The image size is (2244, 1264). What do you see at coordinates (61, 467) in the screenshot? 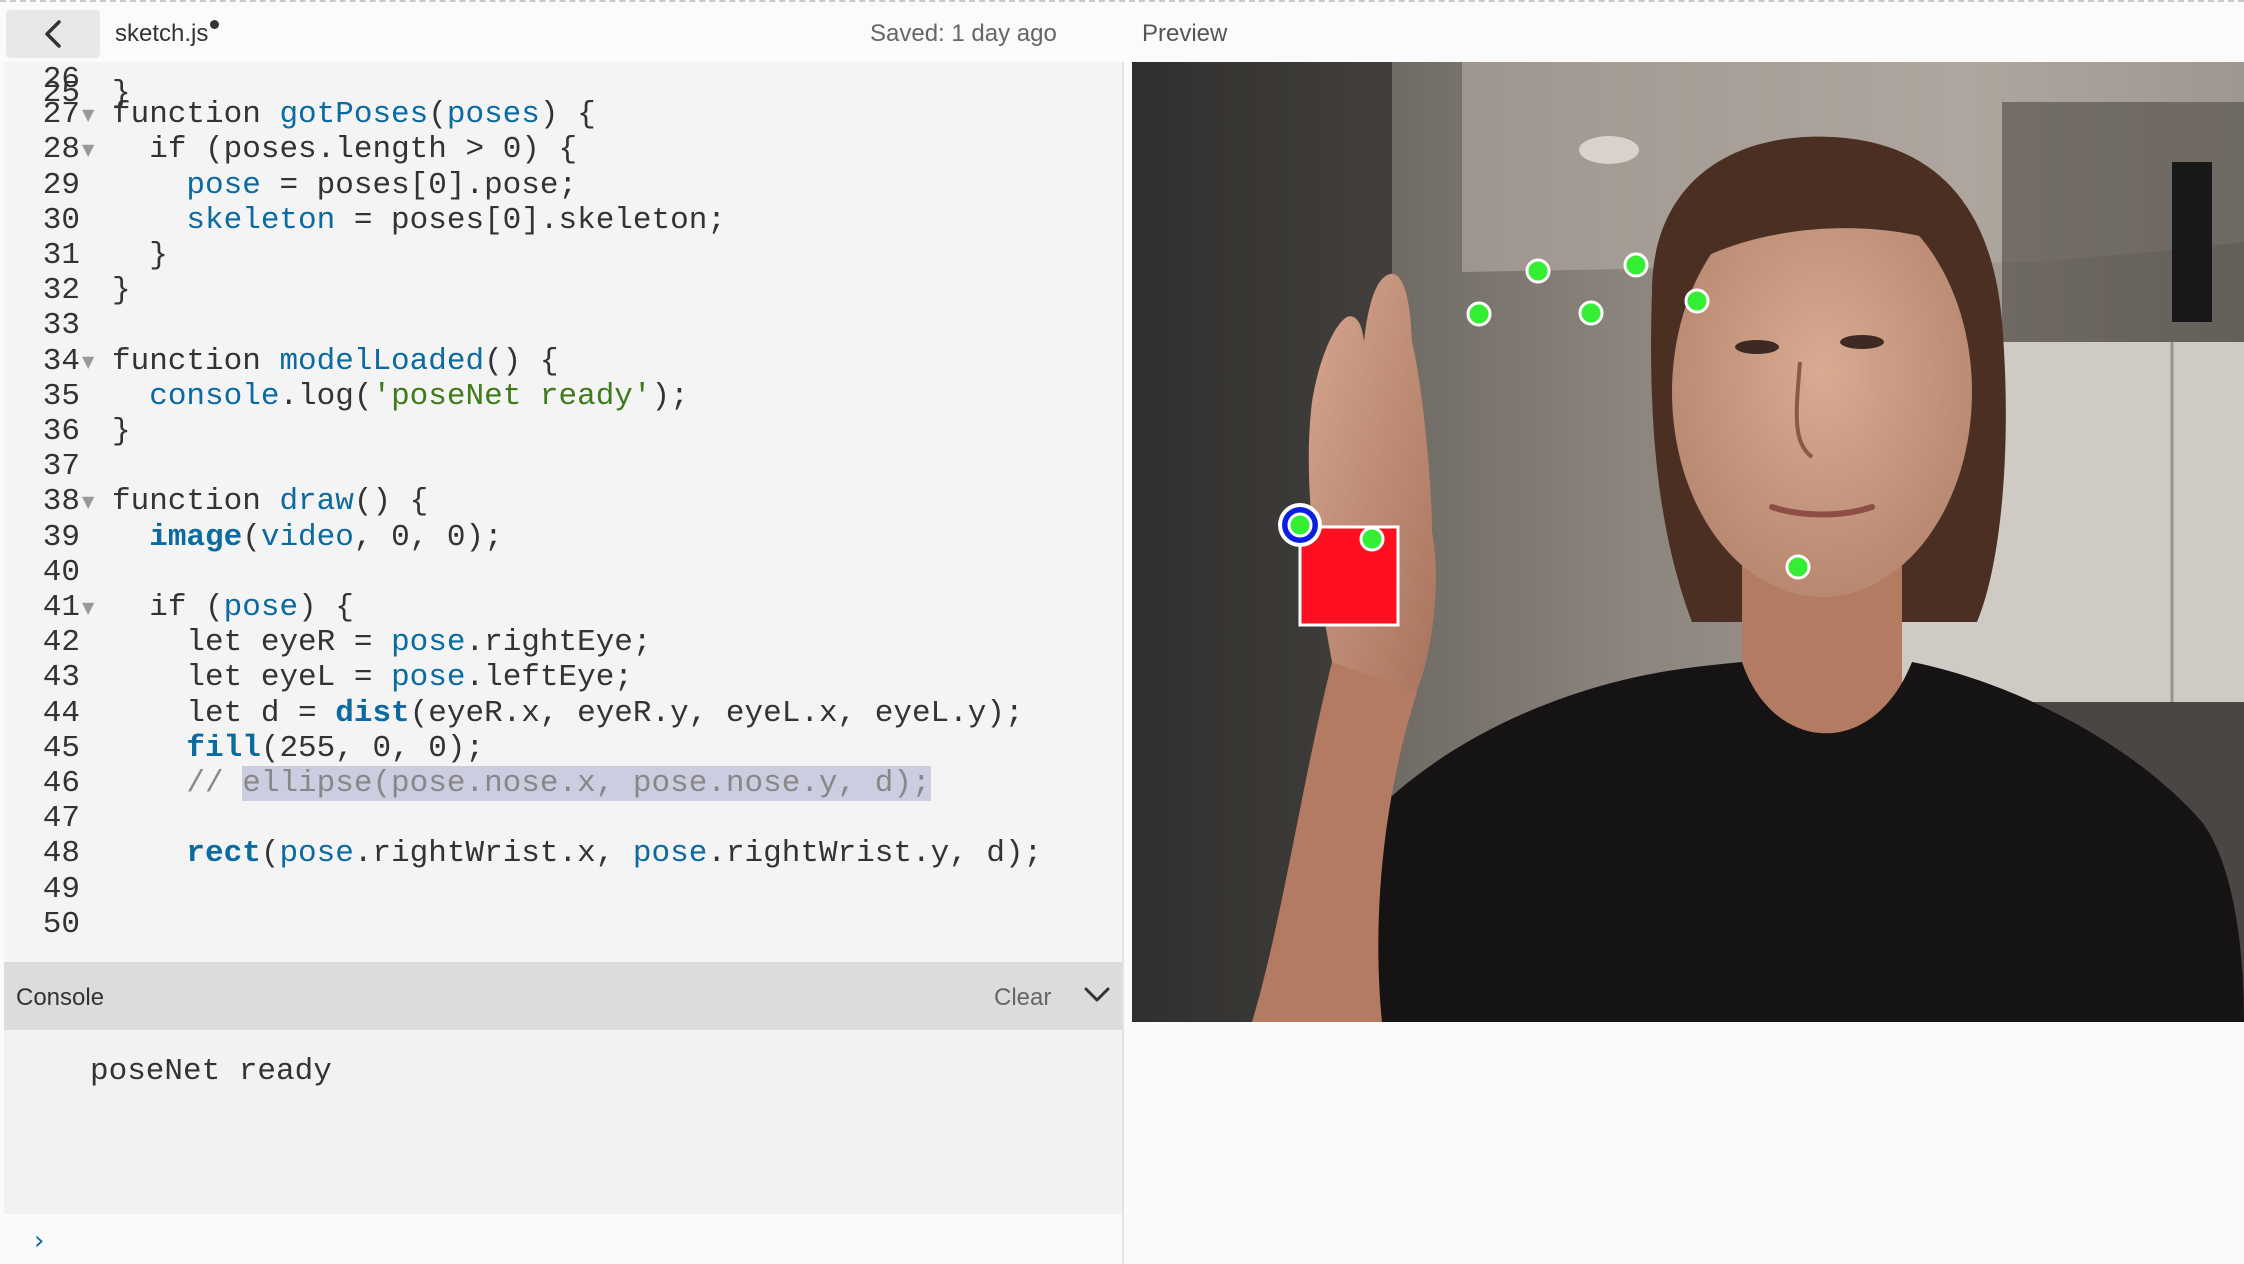
I see `line-number: 37` at bounding box center [61, 467].